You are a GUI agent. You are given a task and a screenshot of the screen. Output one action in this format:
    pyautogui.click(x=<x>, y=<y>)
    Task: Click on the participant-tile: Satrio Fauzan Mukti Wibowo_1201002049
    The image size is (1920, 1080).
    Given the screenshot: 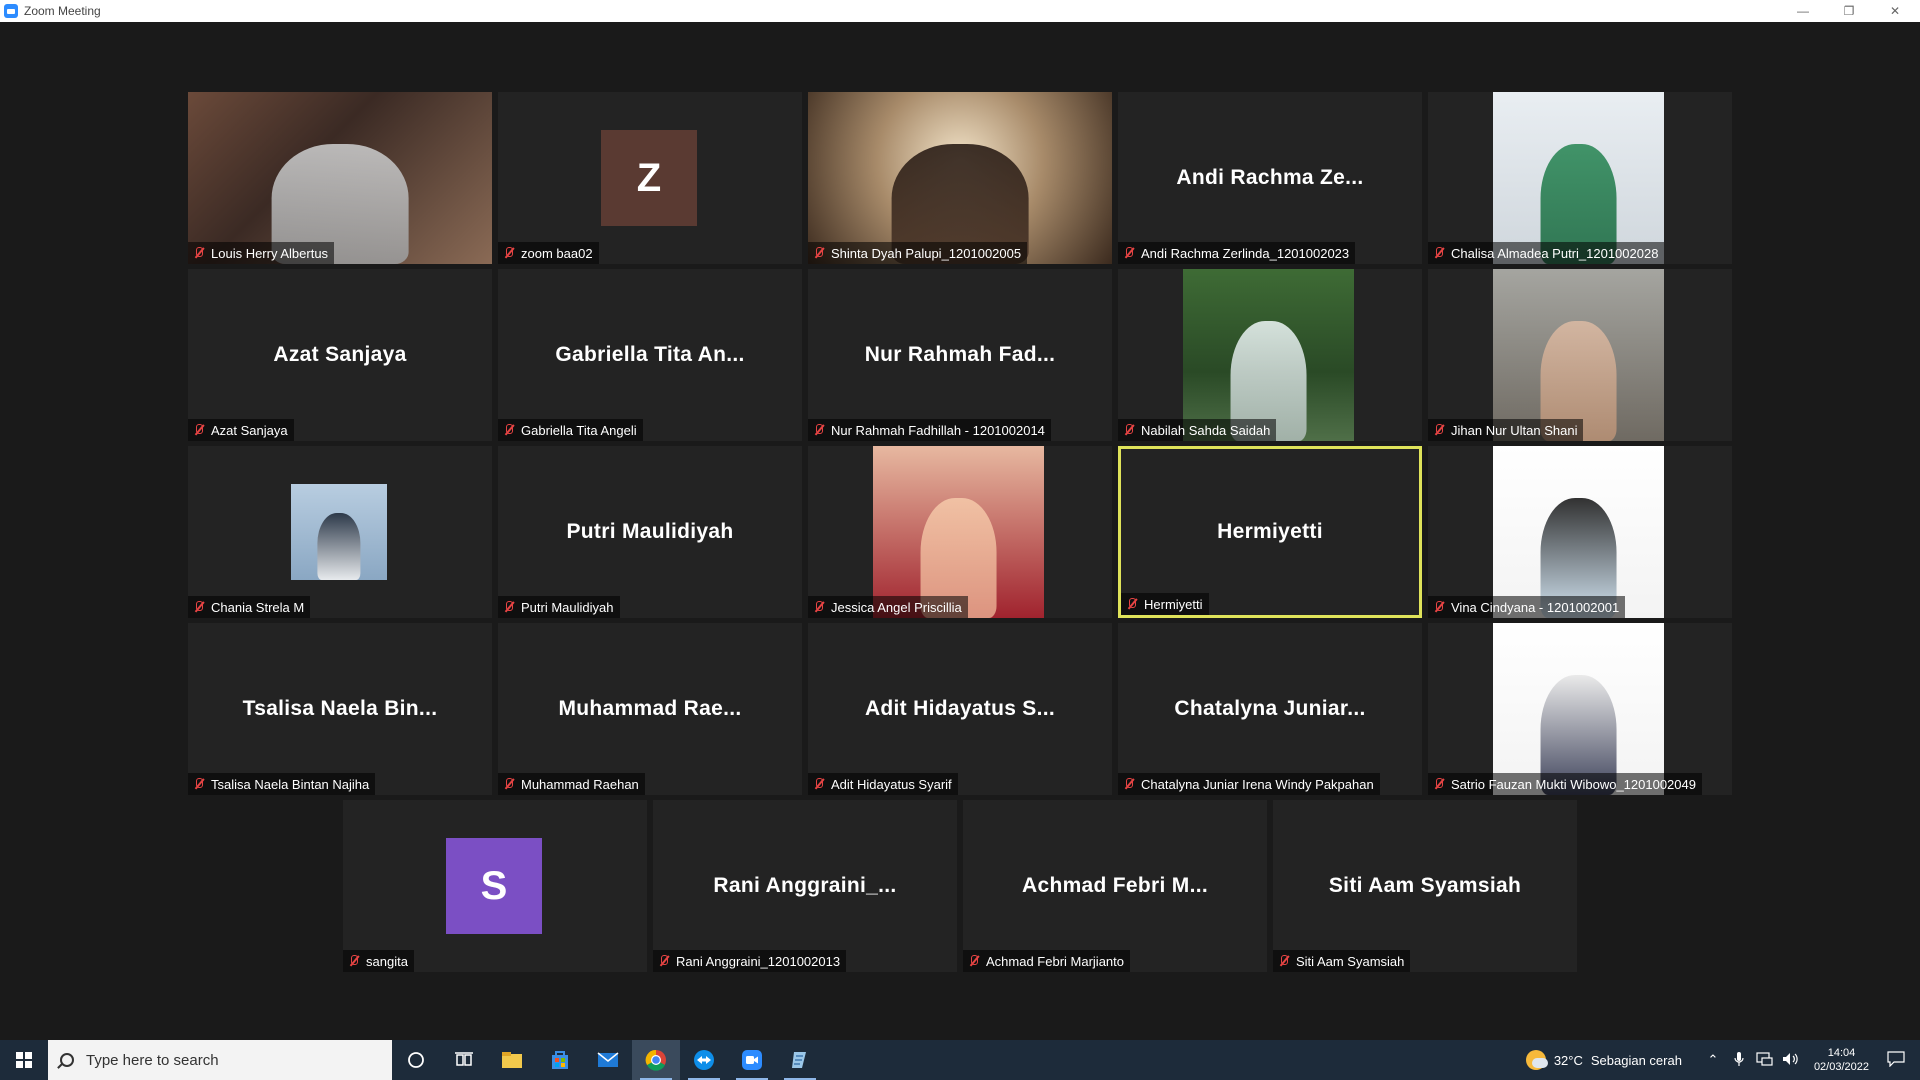 What is the action you would take?
    pyautogui.click(x=1580, y=709)
    